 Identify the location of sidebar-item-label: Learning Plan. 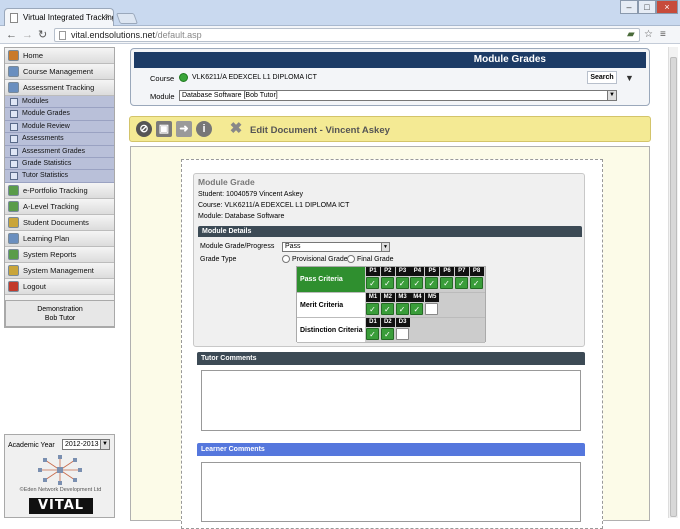
(46, 238).